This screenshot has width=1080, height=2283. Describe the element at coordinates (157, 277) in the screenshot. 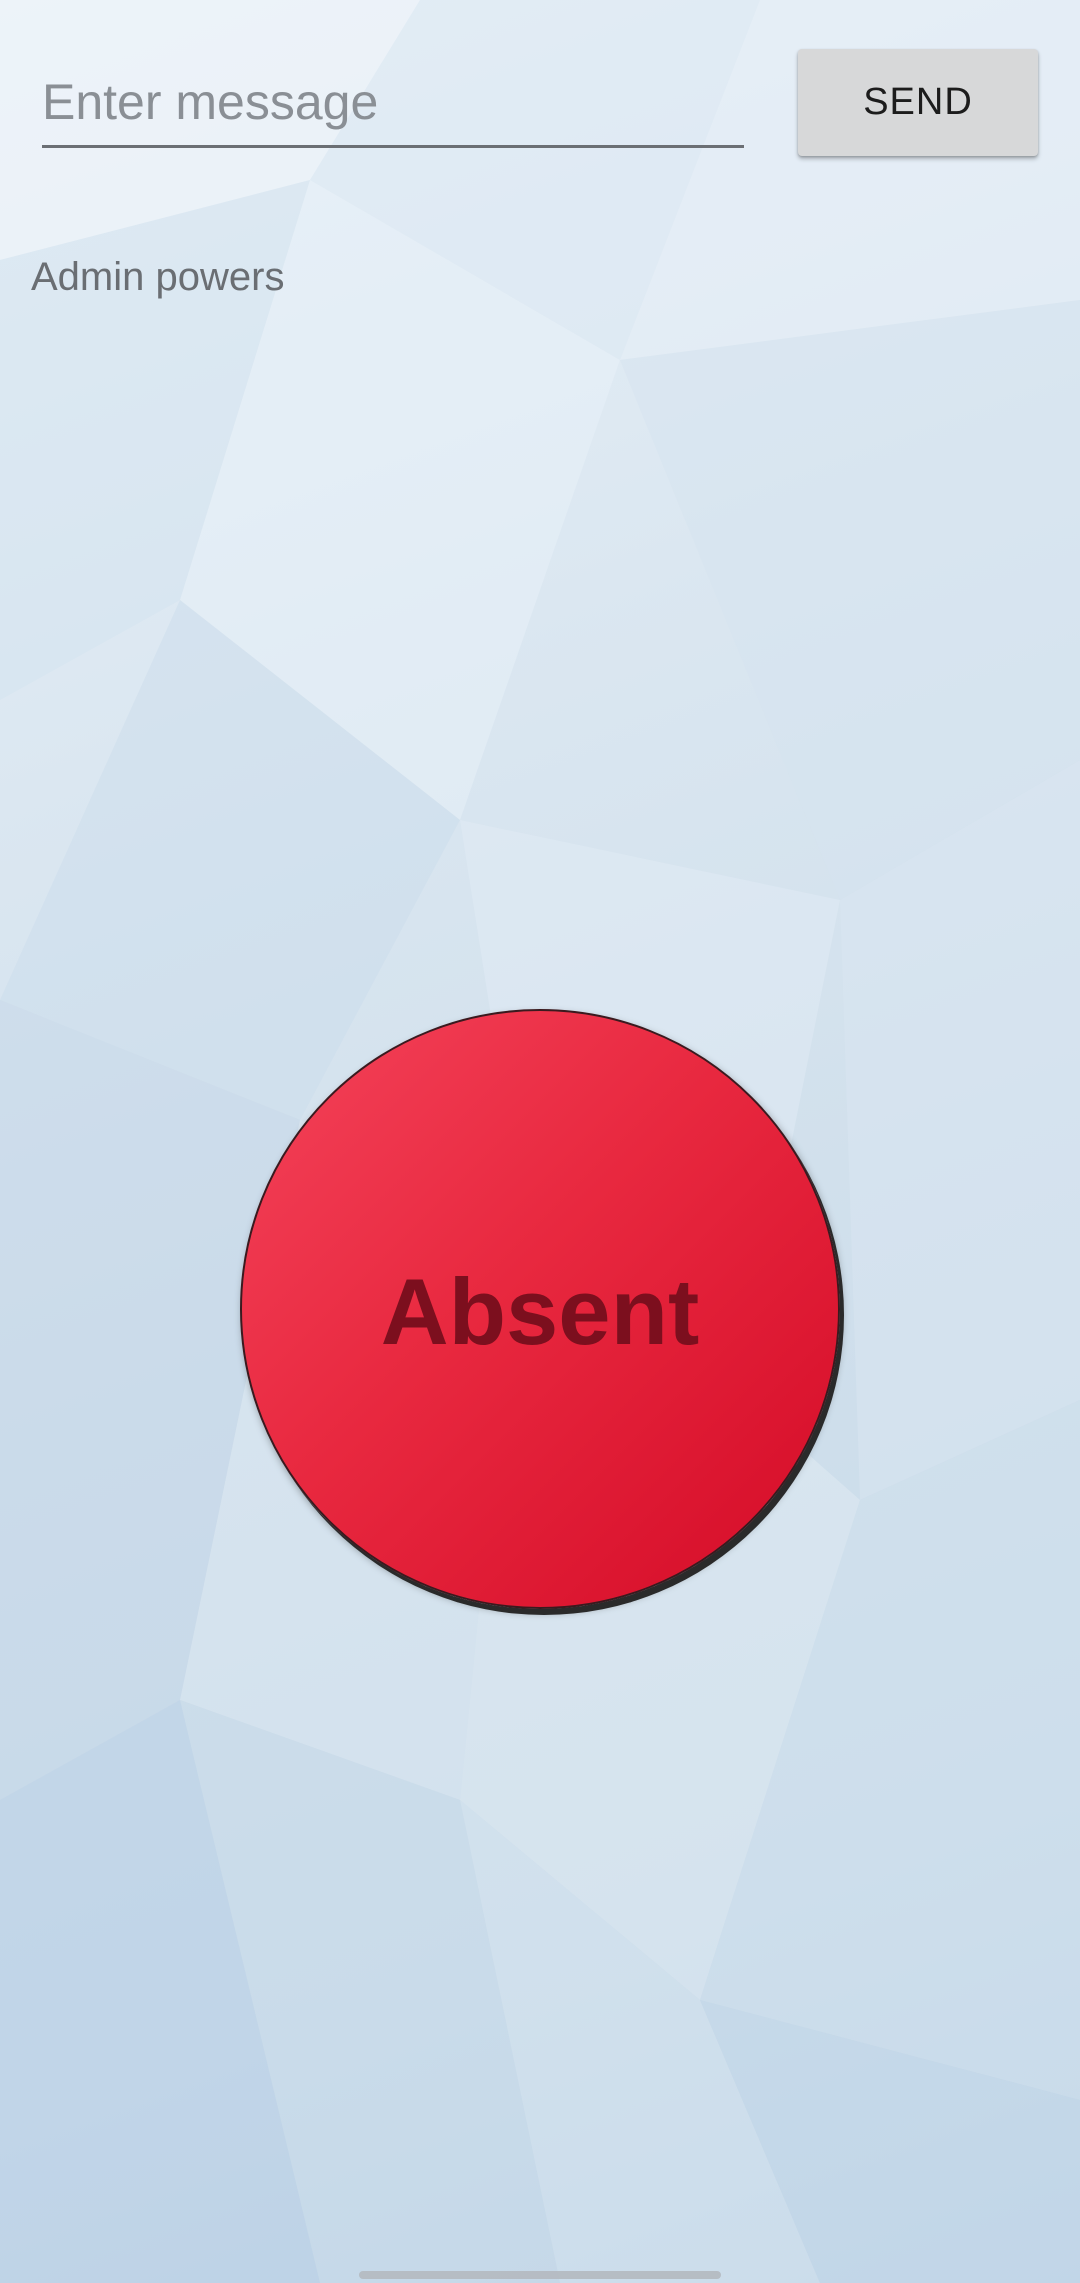

I see `admin-powers-label: Admin powers` at that location.